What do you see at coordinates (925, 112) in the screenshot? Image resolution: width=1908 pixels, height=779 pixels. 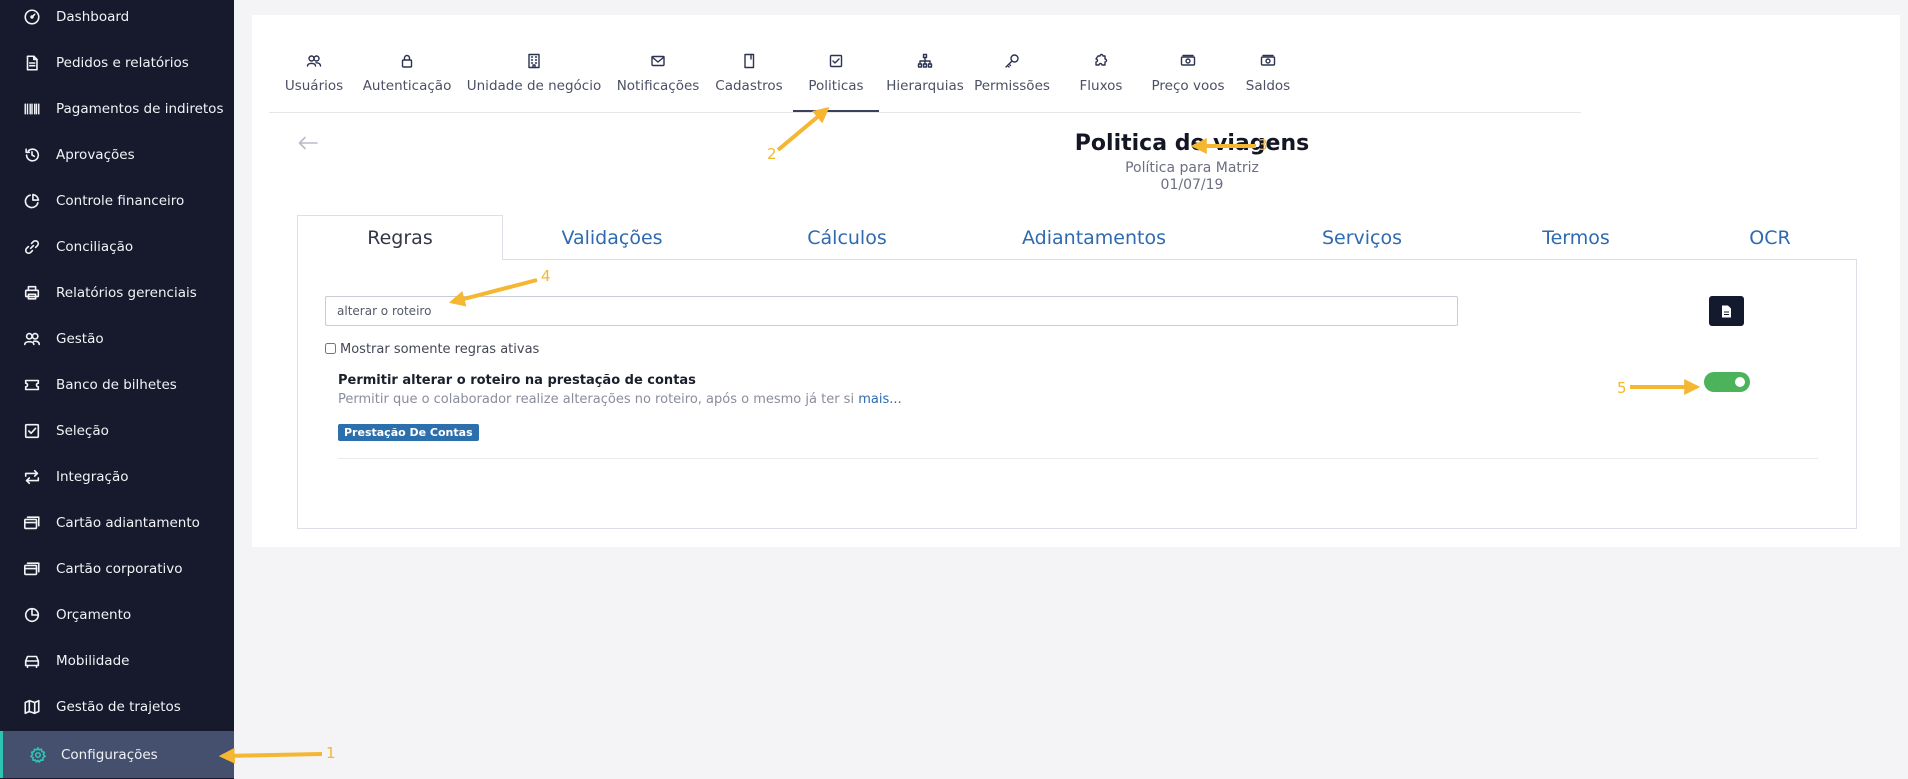 I see `tabs-divider` at bounding box center [925, 112].